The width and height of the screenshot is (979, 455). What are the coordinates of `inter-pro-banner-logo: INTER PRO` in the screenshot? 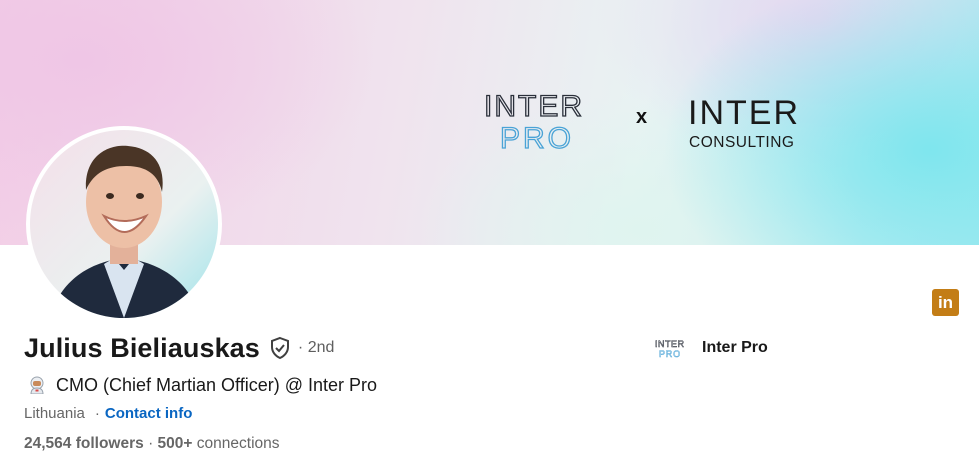 It's located at (534, 122).